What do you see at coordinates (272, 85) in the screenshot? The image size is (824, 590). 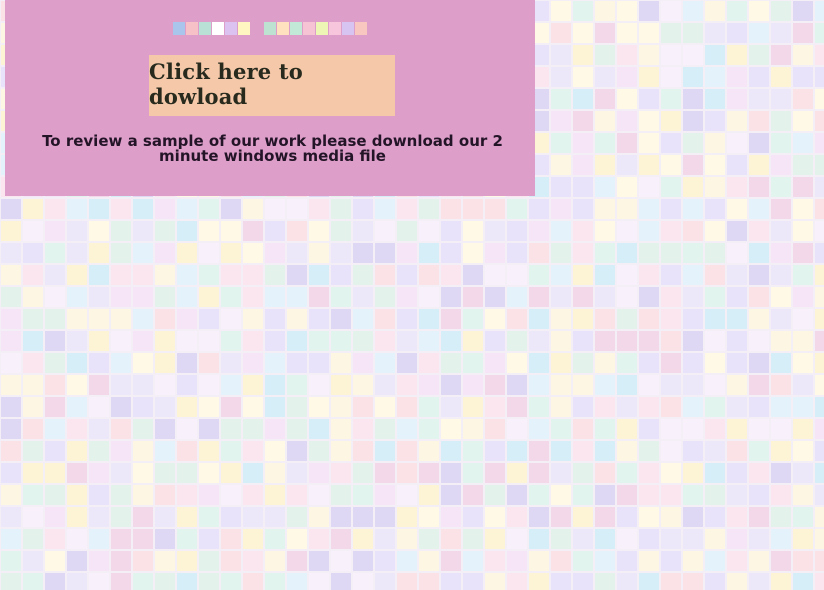 I see `download-button: Click here to dowload` at bounding box center [272, 85].